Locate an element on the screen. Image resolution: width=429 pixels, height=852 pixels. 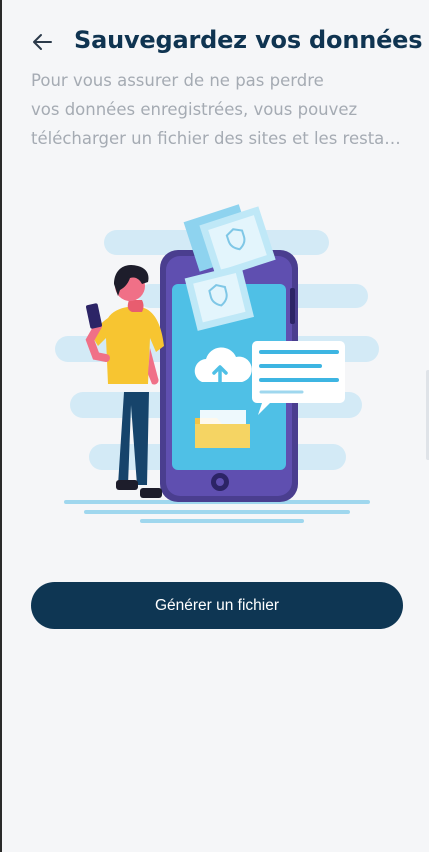
arrow-left-icon is located at coordinates (42, 42).